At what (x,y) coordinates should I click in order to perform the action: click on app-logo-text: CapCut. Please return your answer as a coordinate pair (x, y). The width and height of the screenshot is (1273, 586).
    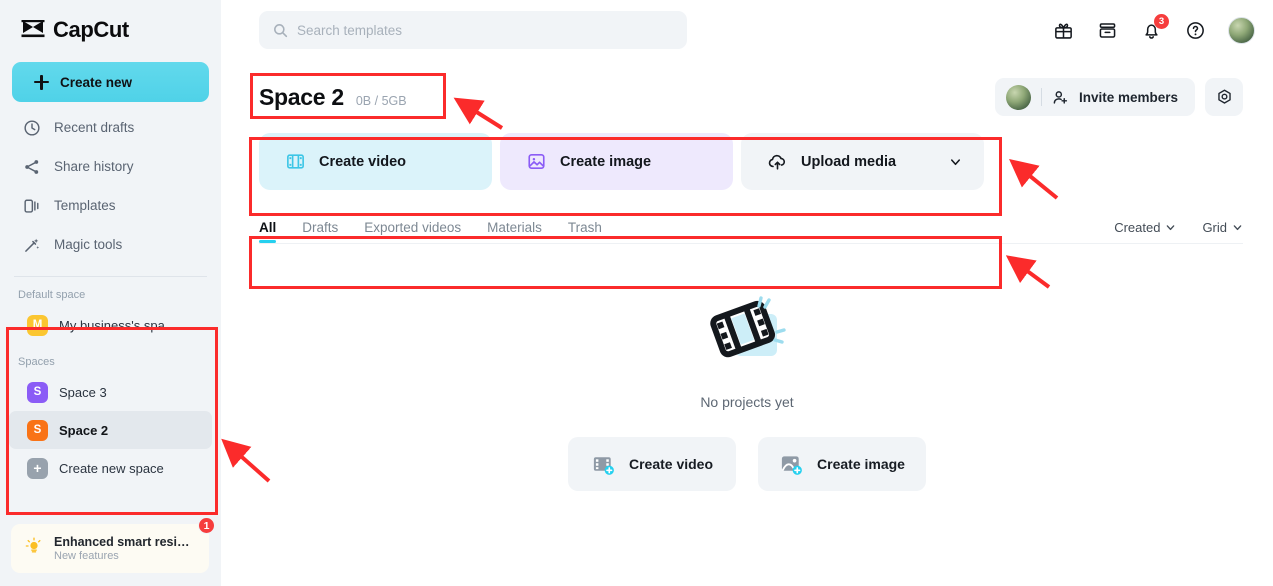
    Looking at the image, I should click on (91, 29).